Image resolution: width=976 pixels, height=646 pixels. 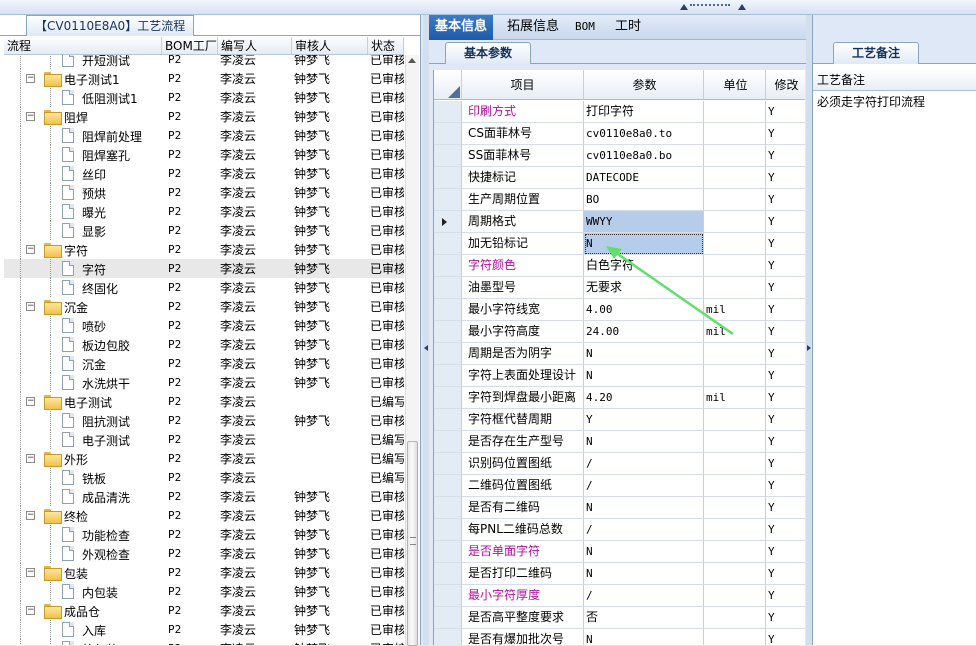 What do you see at coordinates (619, 332) in the screenshot?
I see `grid-row: 最小字符高度 24.00 mil Y` at bounding box center [619, 332].